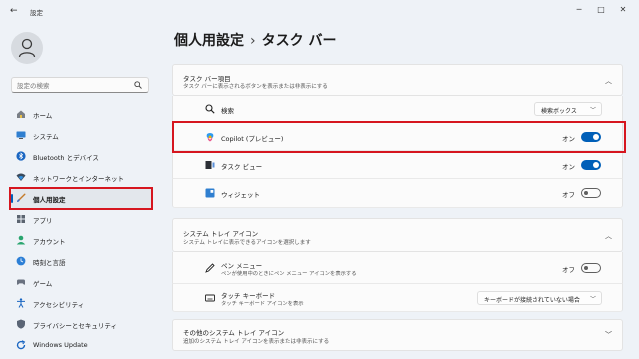  I want to click on sidebar-item-accessibility: アクセシビリティ, so click(82, 303).